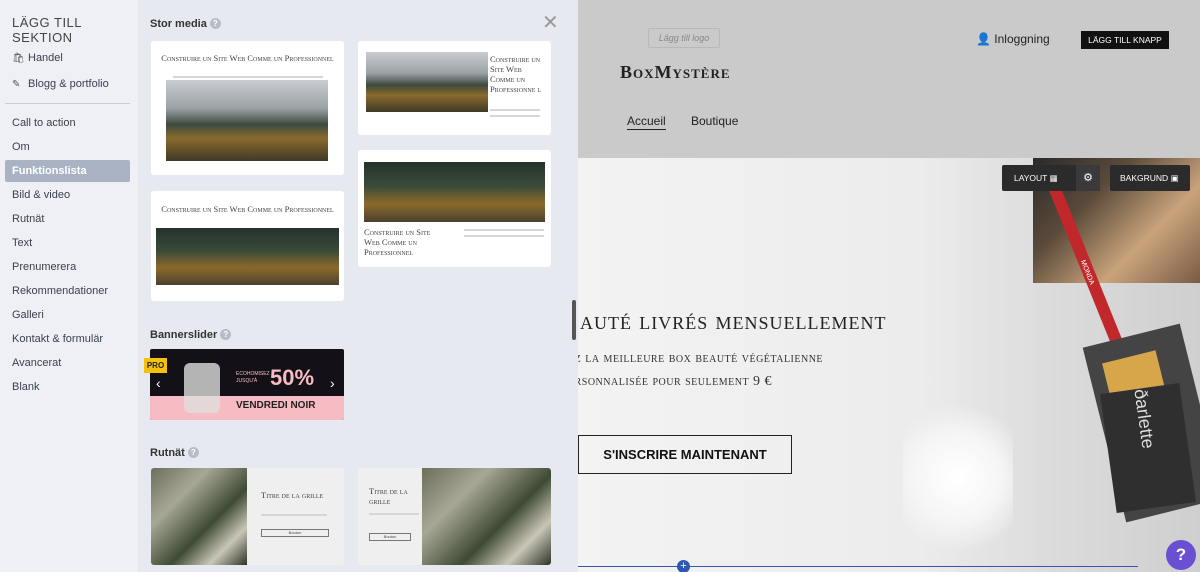 The height and width of the screenshot is (572, 1200). Describe the element at coordinates (1144, 418) in the screenshot. I see `lash-brand: ðarlette` at that location.